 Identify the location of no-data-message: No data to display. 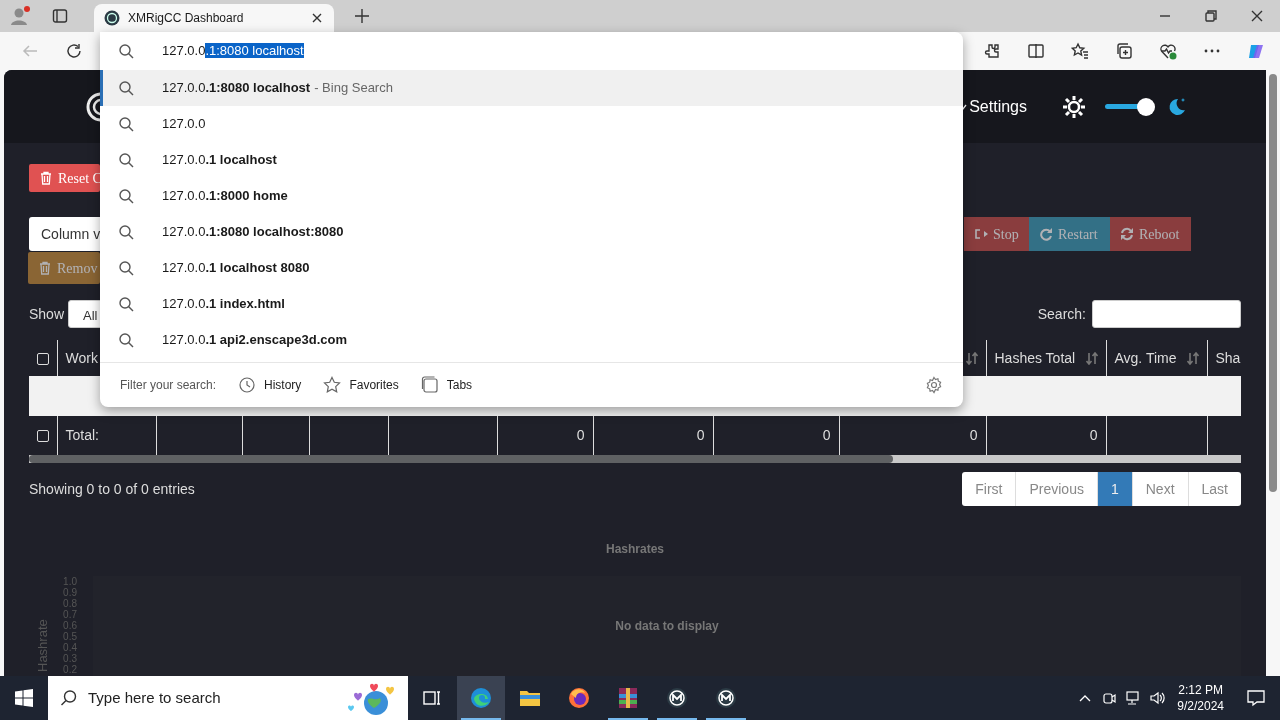
(667, 626).